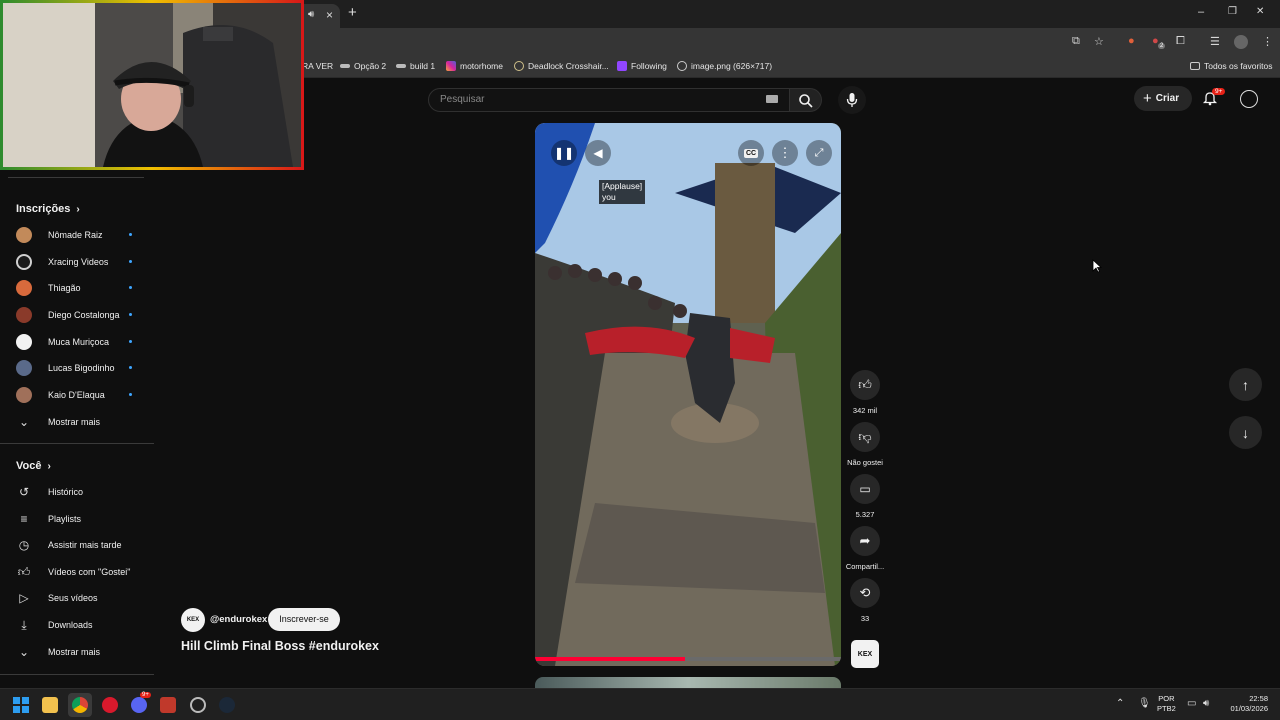 The height and width of the screenshot is (720, 1280). I want to click on bookmark-item: Following, so click(642, 66).